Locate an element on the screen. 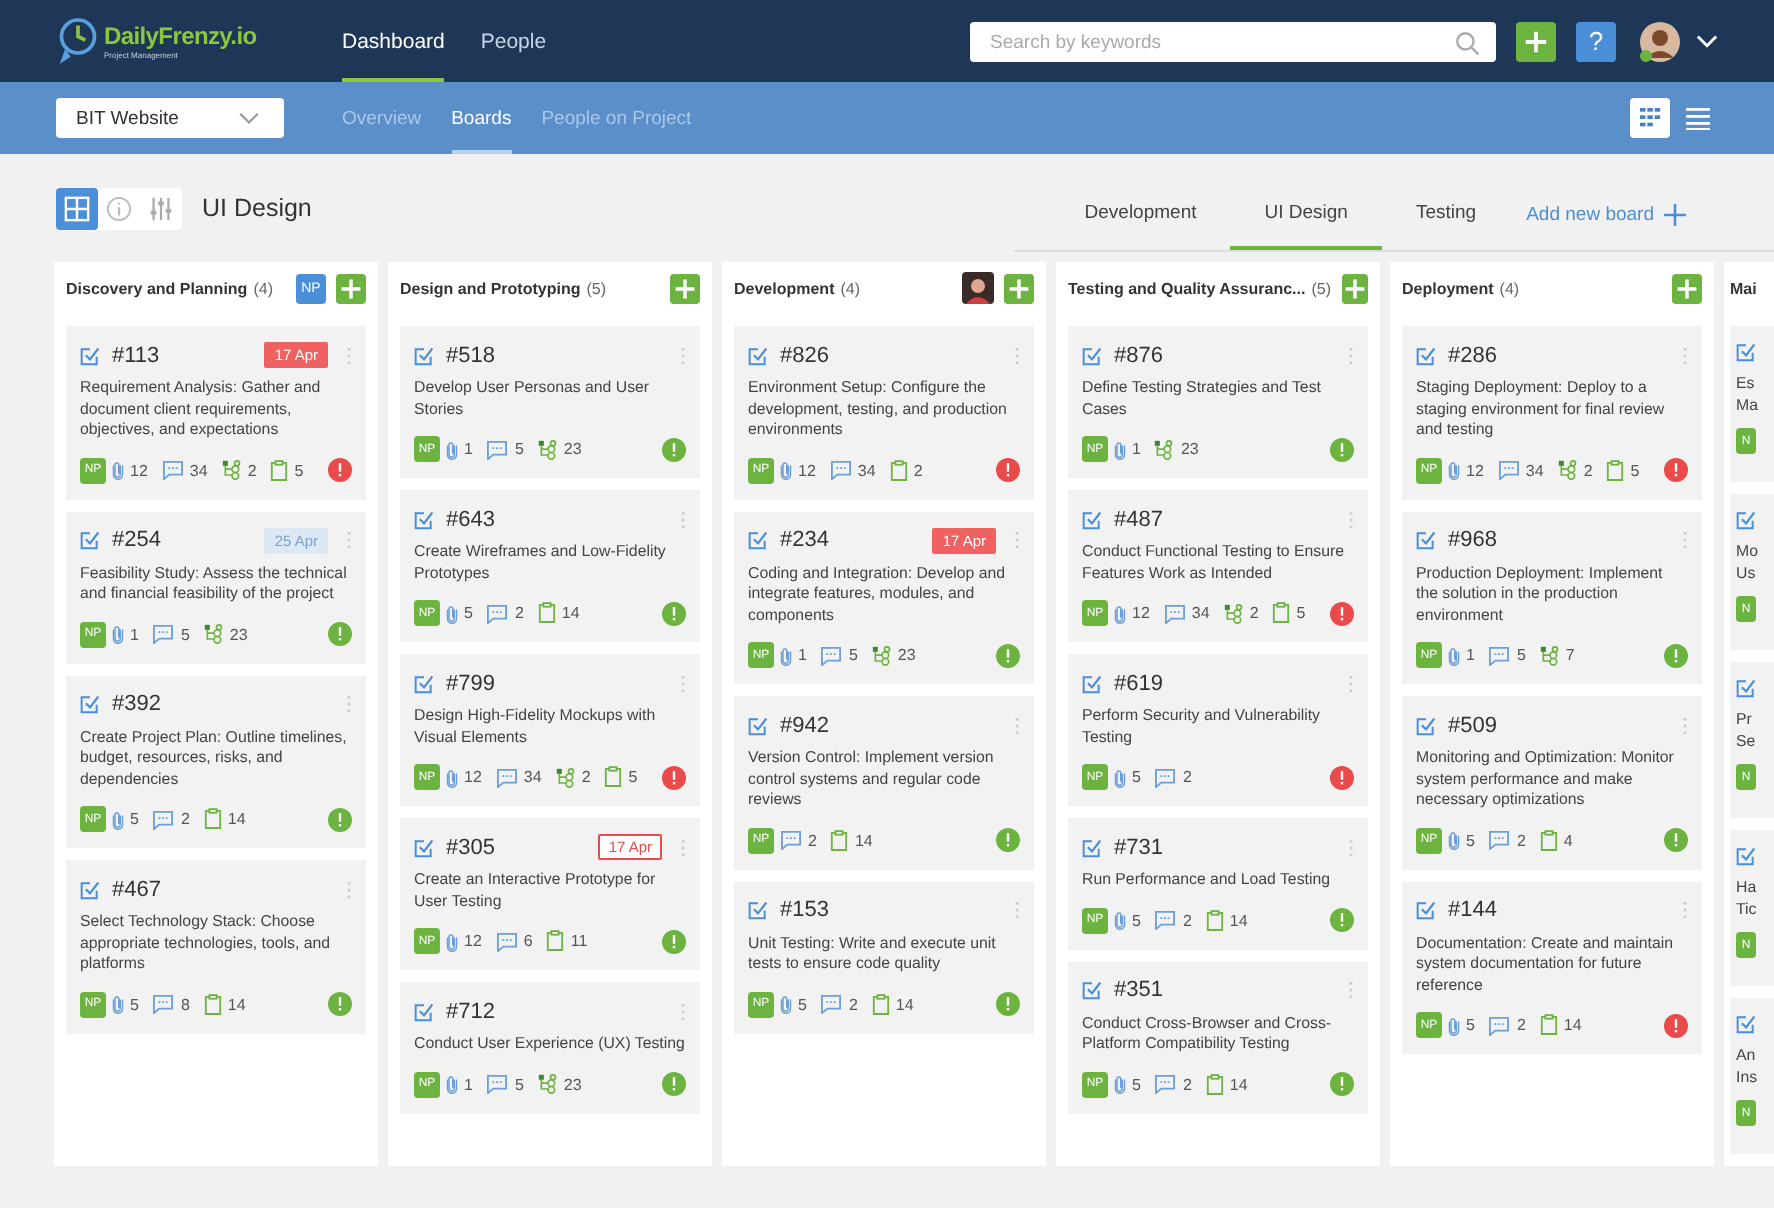 The height and width of the screenshot is (1208, 1774). project-select: BIT Website is located at coordinates (170, 118).